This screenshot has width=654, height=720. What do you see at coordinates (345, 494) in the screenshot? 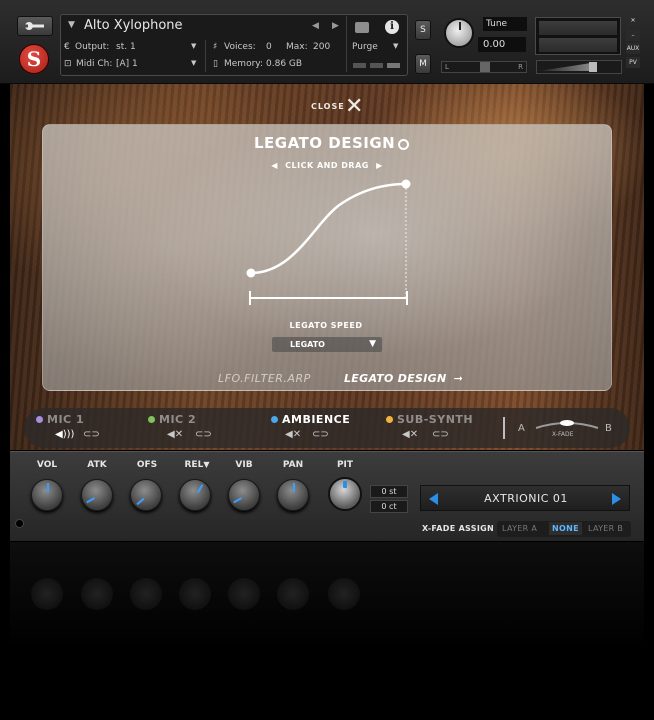
I see `pitch-knob` at bounding box center [345, 494].